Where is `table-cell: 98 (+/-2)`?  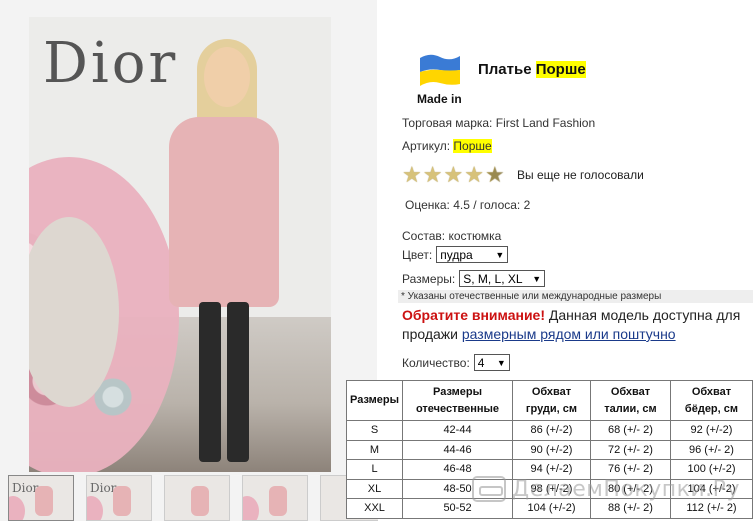 table-cell: 98 (+/-2) is located at coordinates (551, 488).